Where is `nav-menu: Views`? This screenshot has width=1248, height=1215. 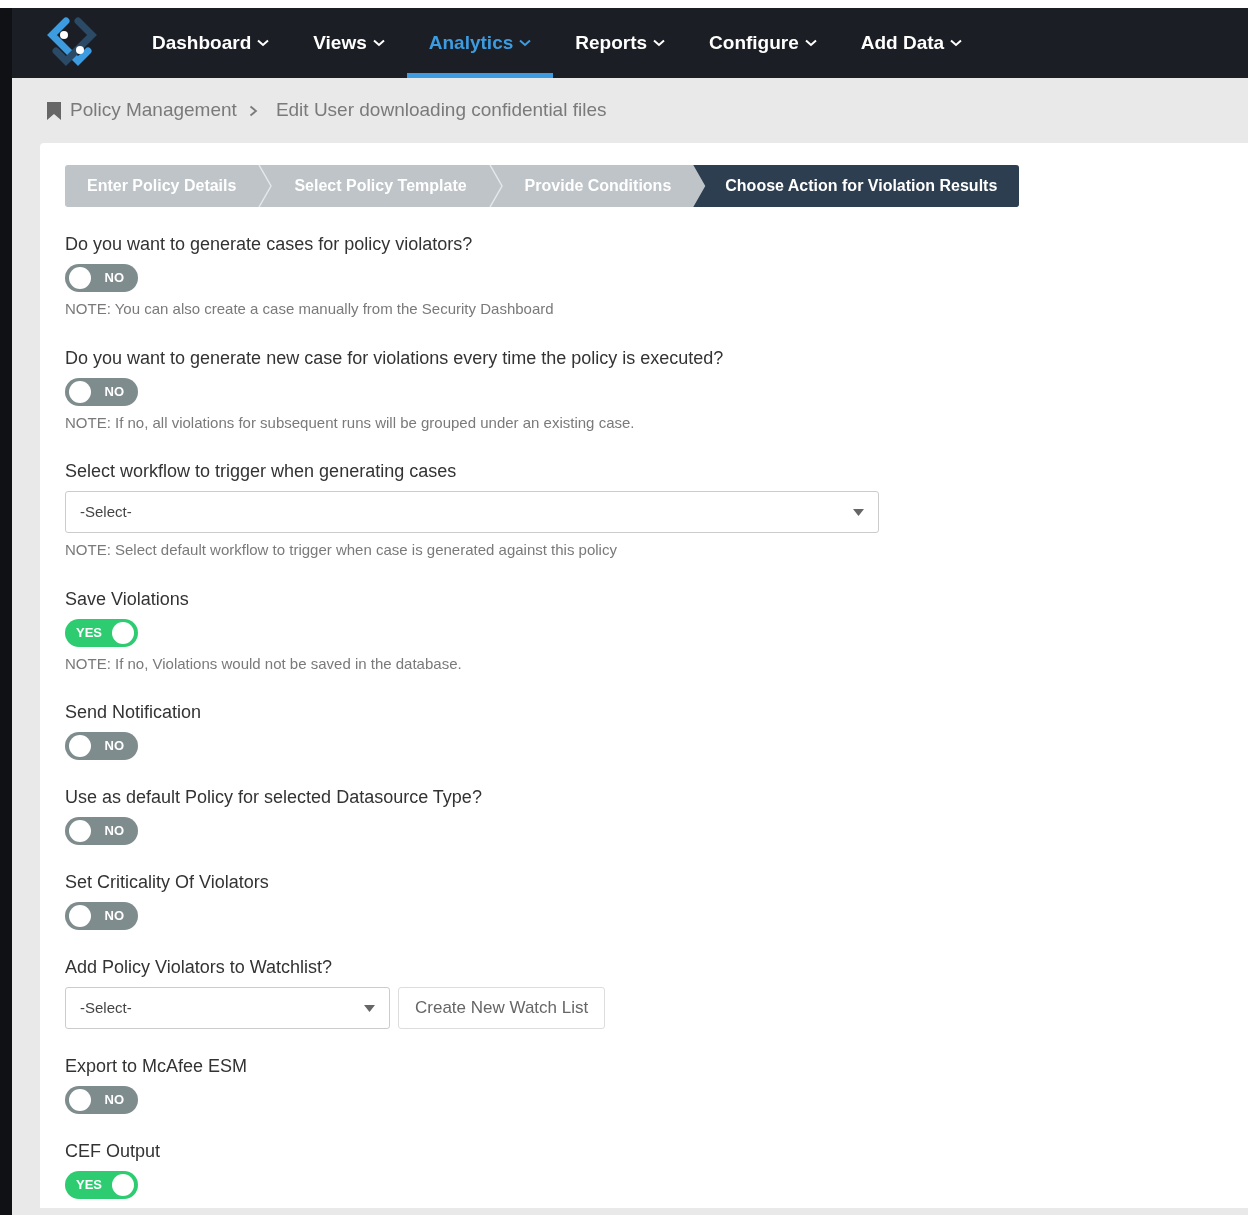
nav-menu: Views is located at coordinates (349, 43).